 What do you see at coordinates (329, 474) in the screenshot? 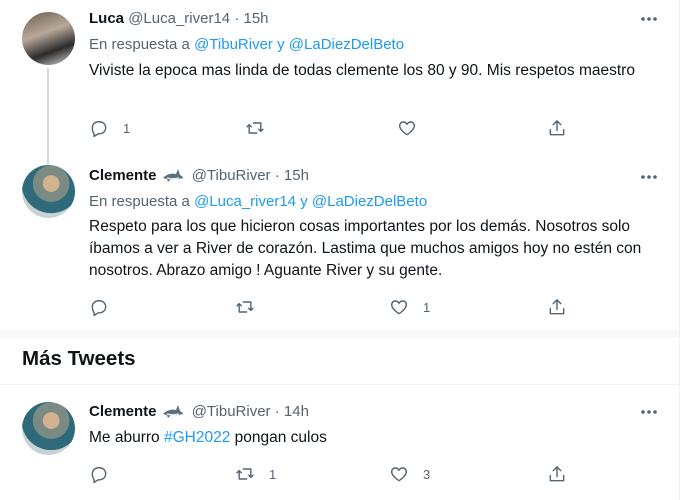
I see `tweet-actions: 1 3` at bounding box center [329, 474].